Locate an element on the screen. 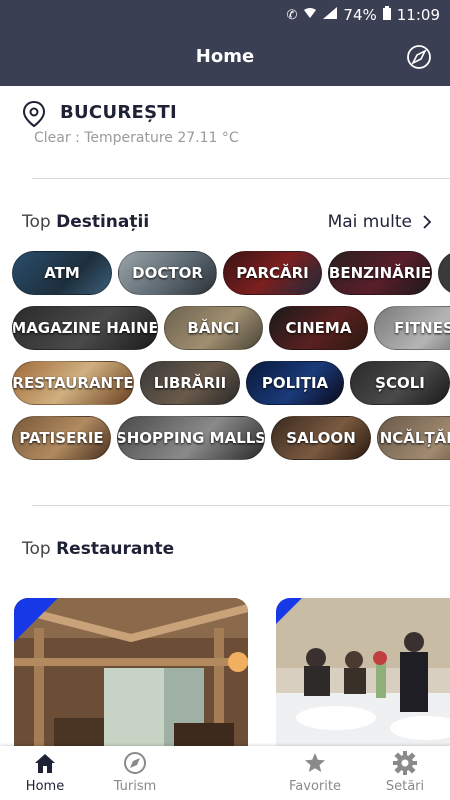 The image size is (450, 800). clock: 11:09 is located at coordinates (418, 15).